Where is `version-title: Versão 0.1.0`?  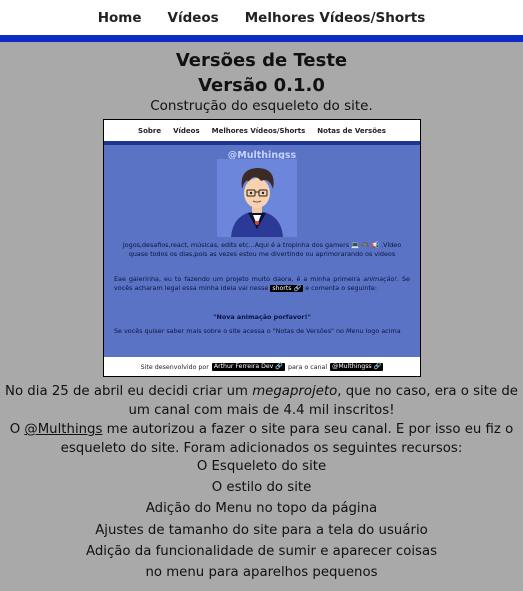
version-title: Versão 0.1.0 is located at coordinates (261, 85).